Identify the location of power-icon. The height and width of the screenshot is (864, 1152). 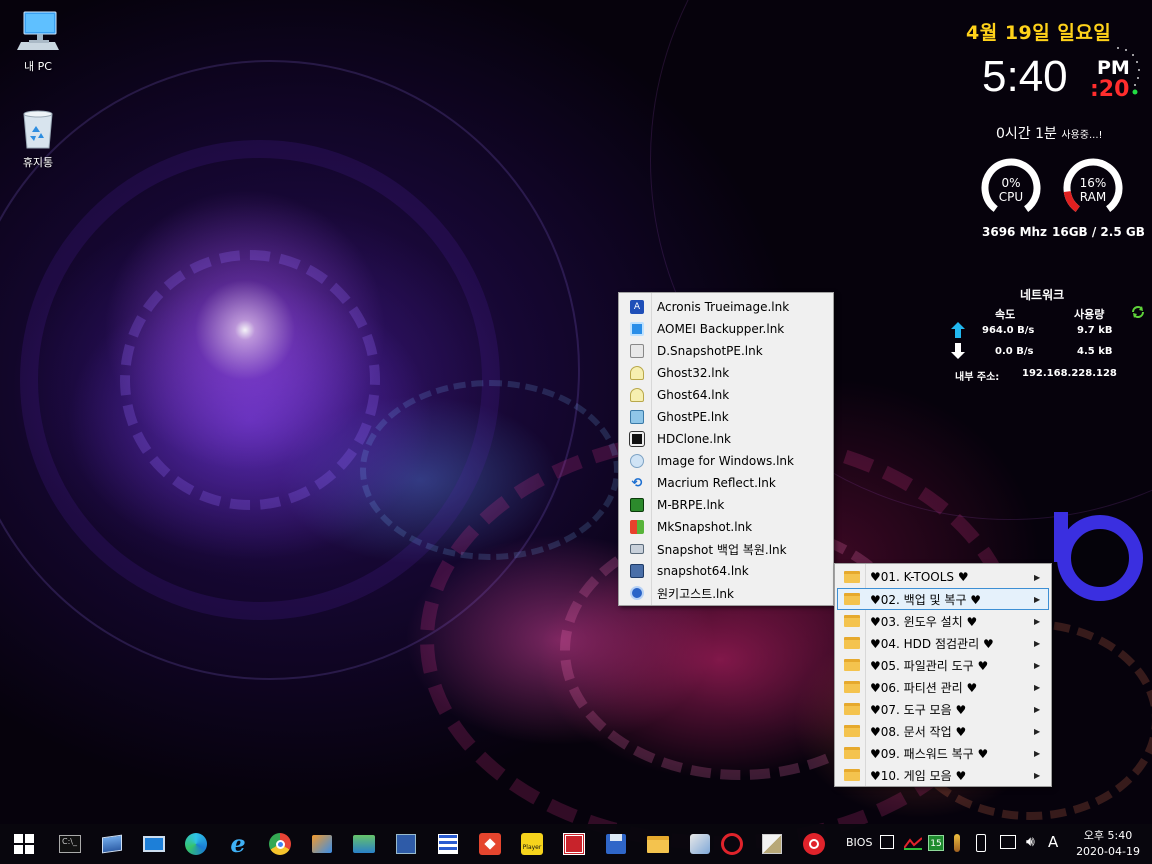
(814, 844).